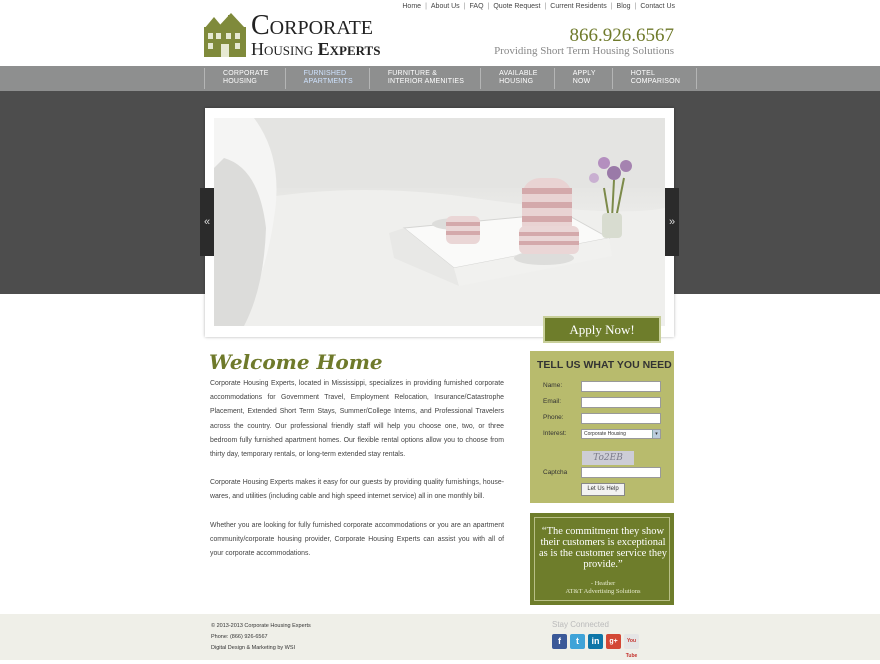  Describe the element at coordinates (426, 81) in the screenshot. I see `nav-label: Interior Amenities` at that location.